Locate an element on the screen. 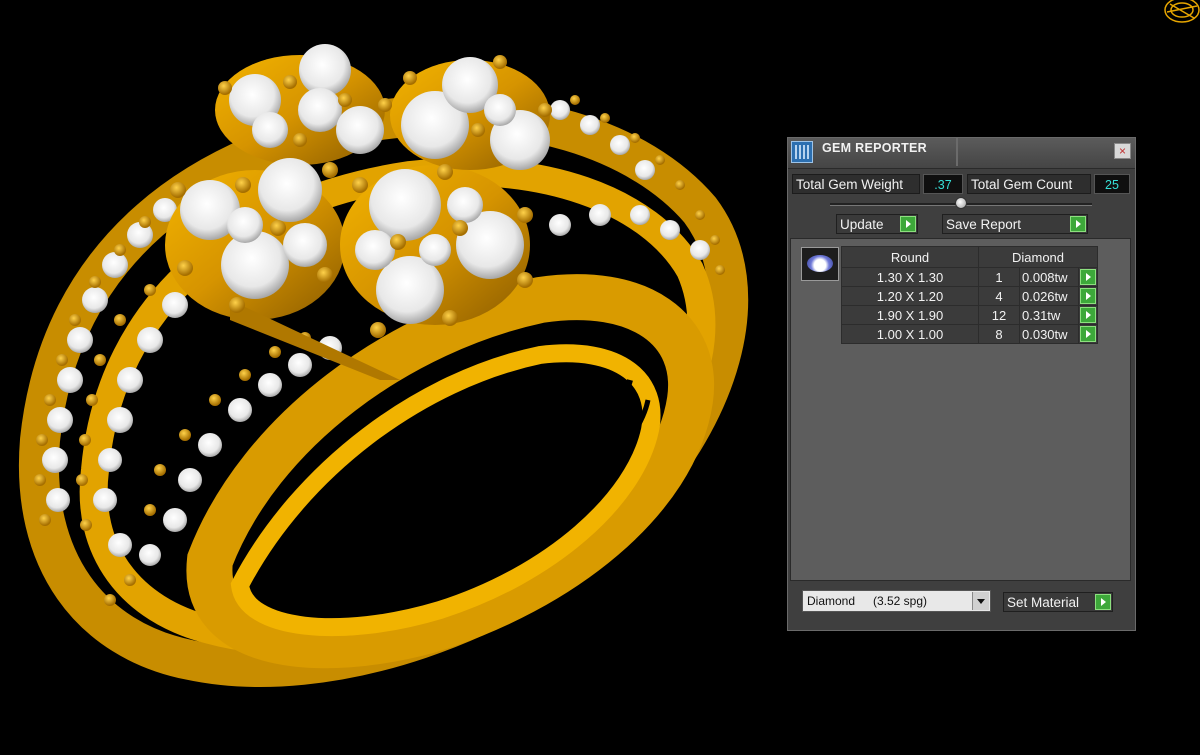 The height and width of the screenshot is (755, 1200). totals-row: Total Gem Weight .37 Total Gem Count 25 is located at coordinates (961, 184).